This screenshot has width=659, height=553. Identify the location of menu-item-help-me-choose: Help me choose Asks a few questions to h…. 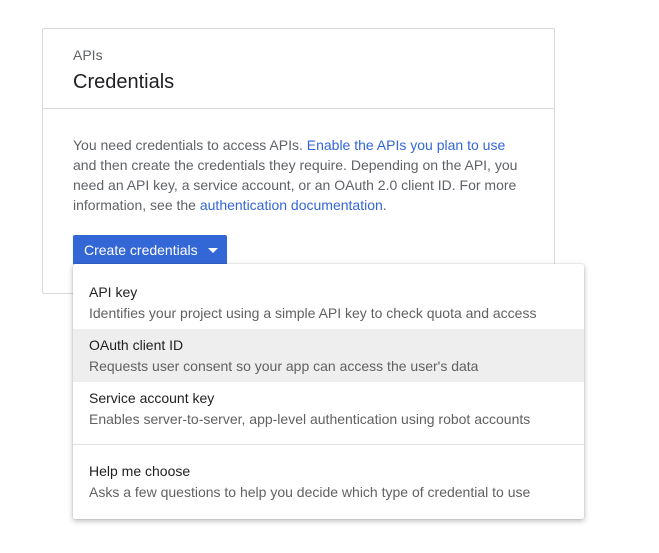
(328, 481).